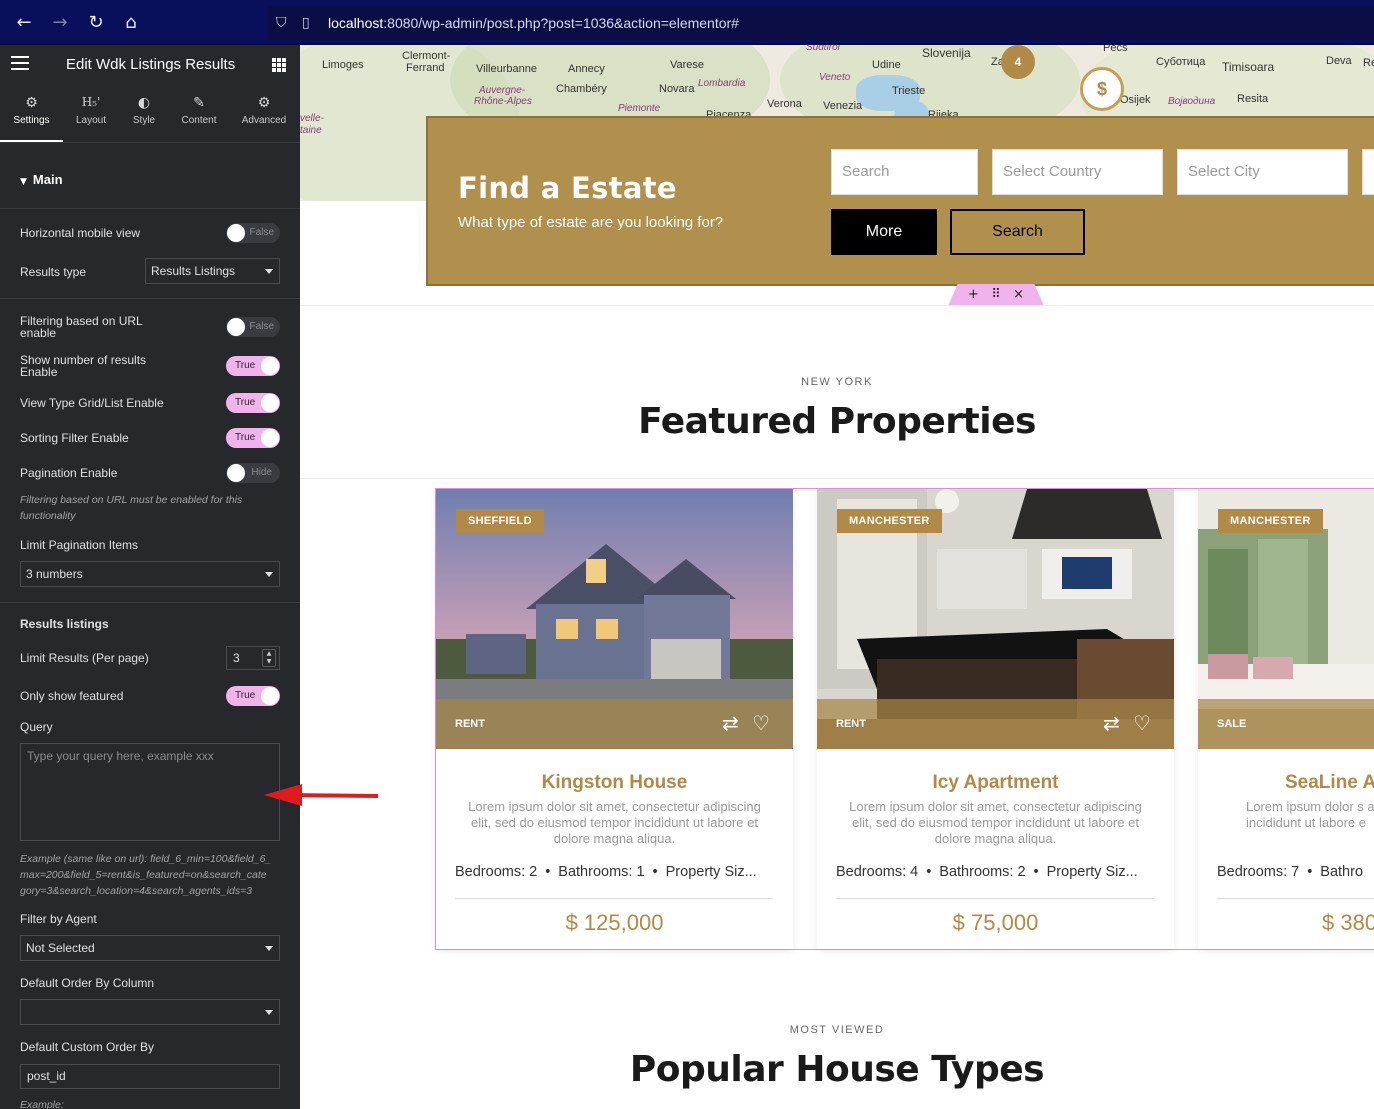 The width and height of the screenshot is (1374, 1109). What do you see at coordinates (496, 872) in the screenshot?
I see `bedrooms: Bedrooms: 2` at bounding box center [496, 872].